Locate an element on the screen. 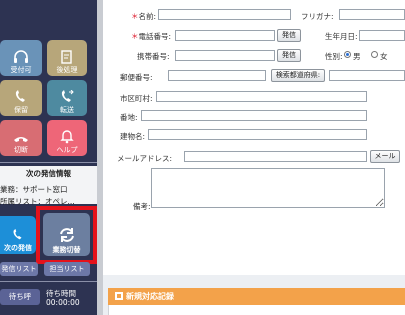  postal-input is located at coordinates (217, 75).